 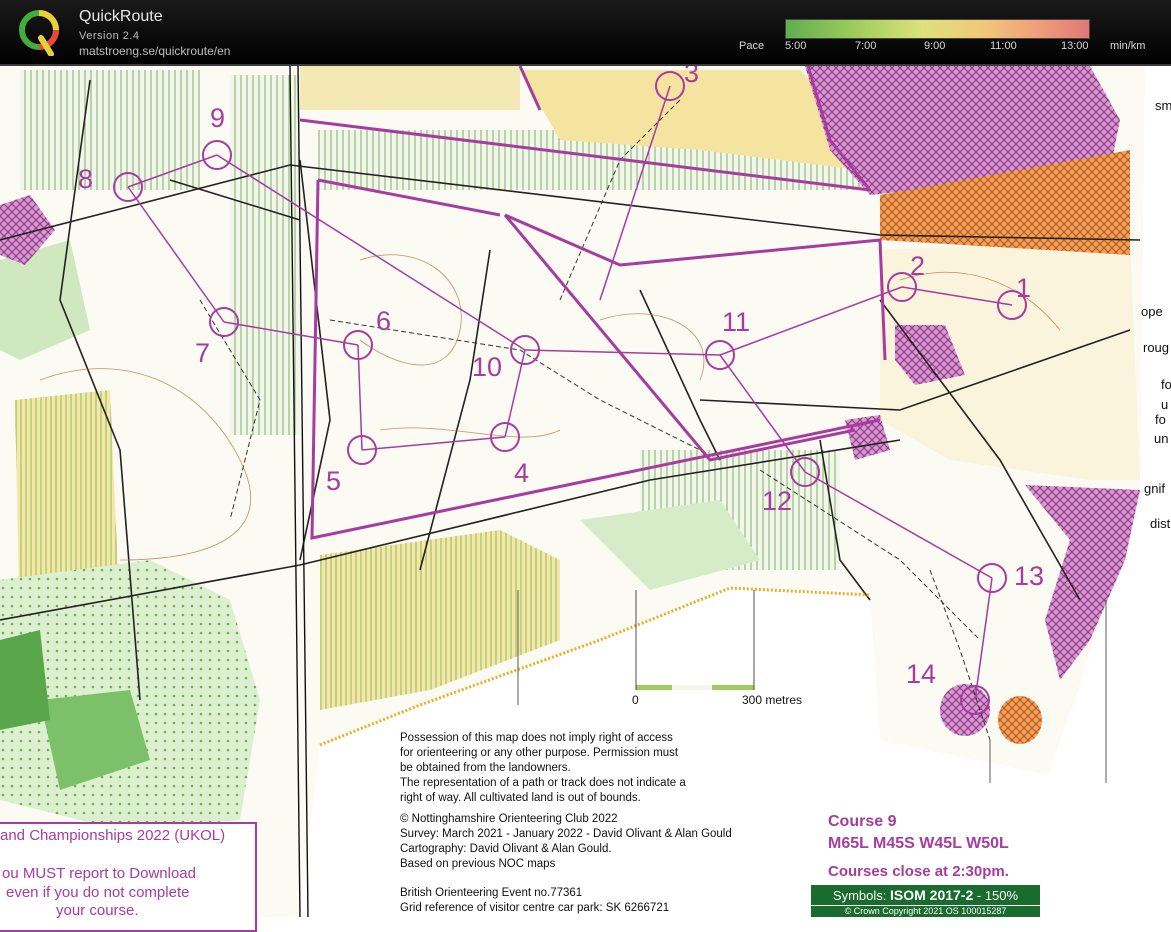 I want to click on control-number: 13, so click(x=1029, y=576).